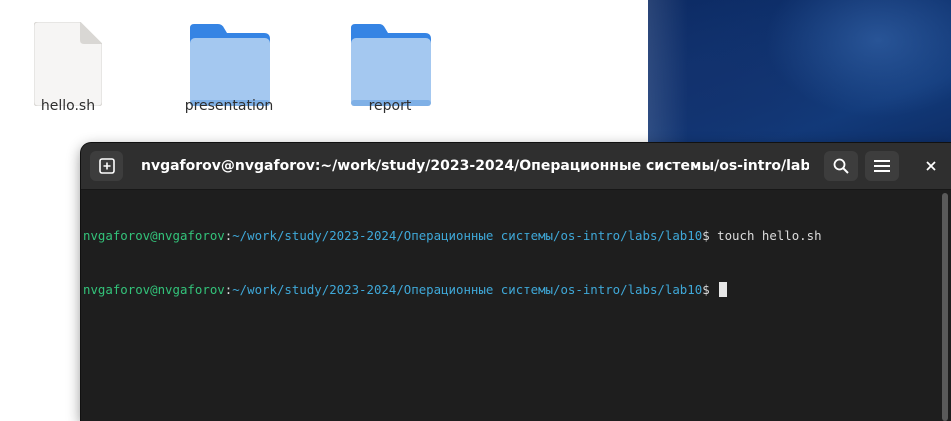 The width and height of the screenshot is (951, 421). What do you see at coordinates (229, 106) in the screenshot?
I see `file-label: presentation` at bounding box center [229, 106].